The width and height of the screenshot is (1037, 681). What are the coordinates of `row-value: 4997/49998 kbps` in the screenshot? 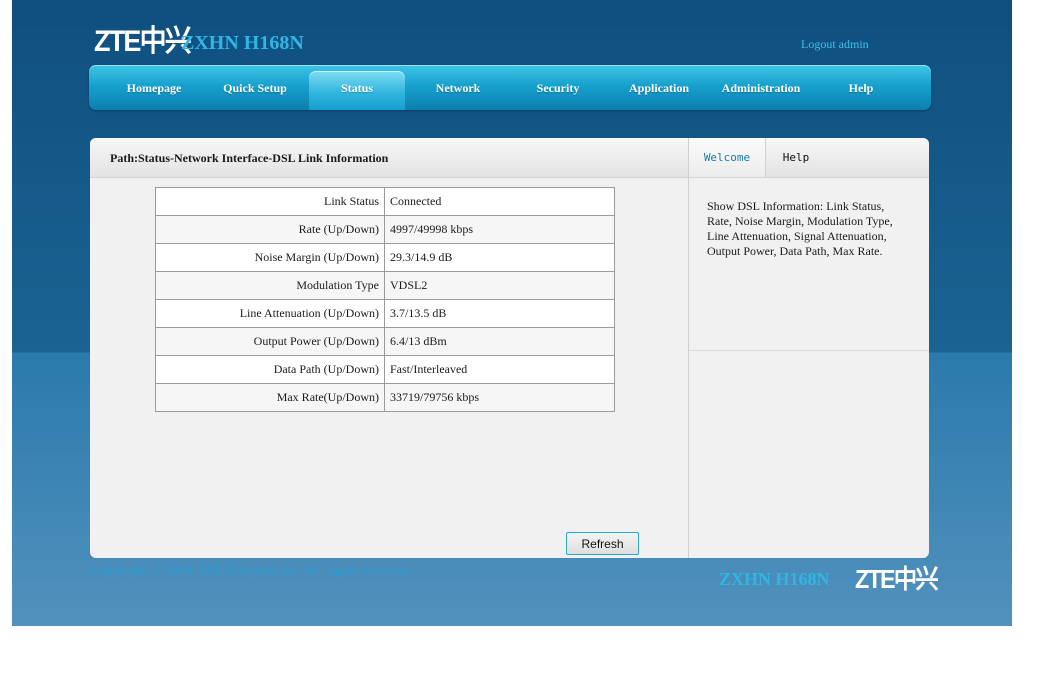 It's located at (499, 229).